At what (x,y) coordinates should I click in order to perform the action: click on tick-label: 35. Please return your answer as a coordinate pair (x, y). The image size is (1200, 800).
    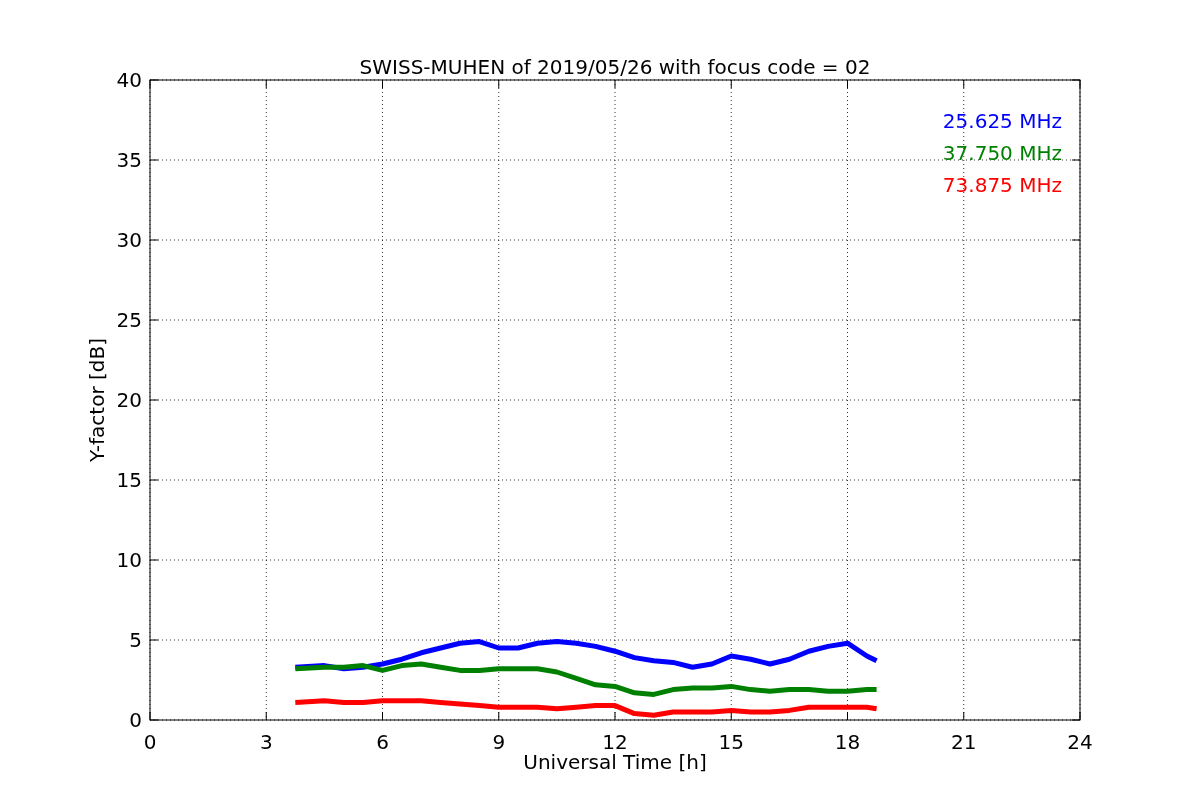
    Looking at the image, I should click on (129, 160).